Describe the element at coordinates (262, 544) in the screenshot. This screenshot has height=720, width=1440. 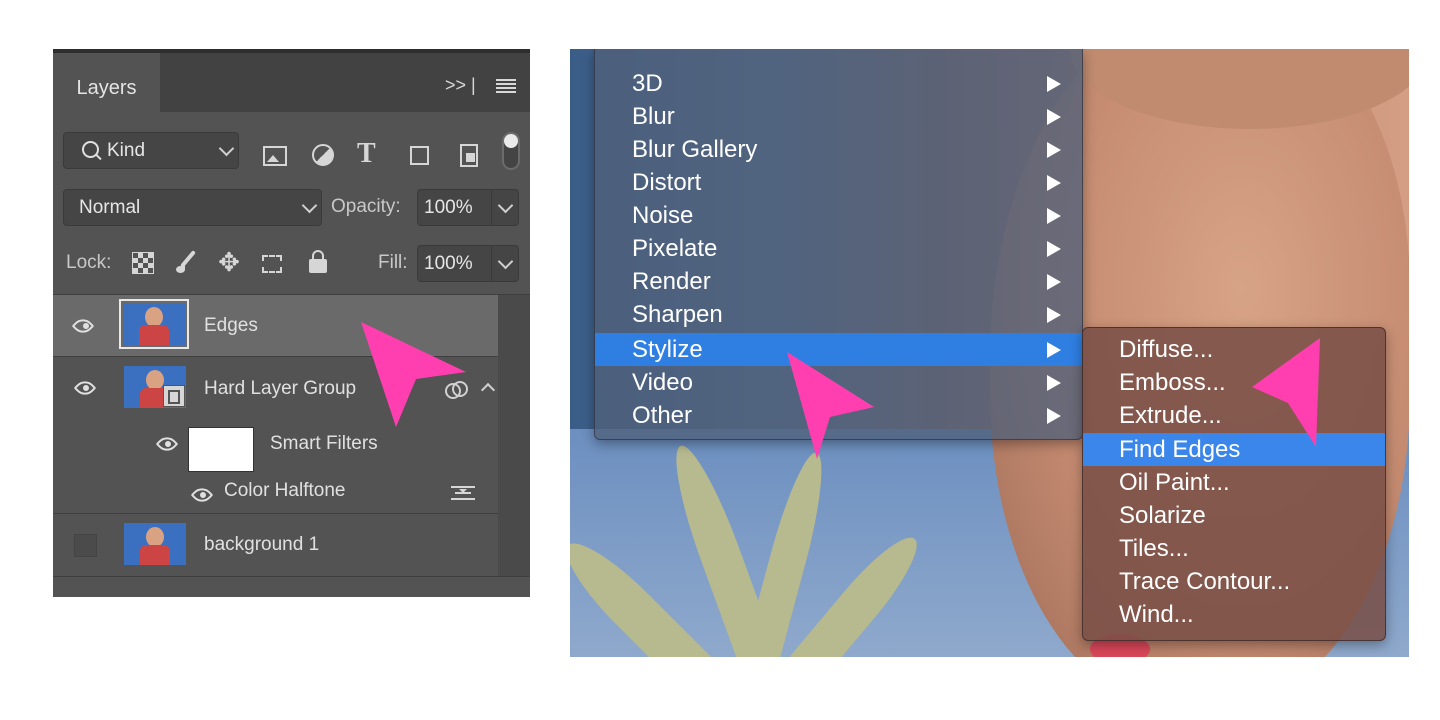
I see `layer-name-background-1: background 1` at that location.